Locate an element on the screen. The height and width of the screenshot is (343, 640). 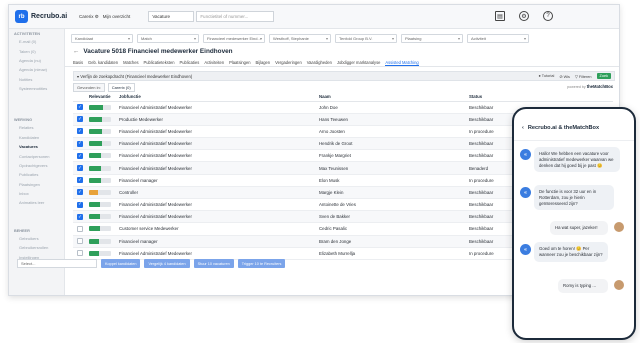
tab-vergaderingen: Vergaderingen is located at coordinates (288, 62).